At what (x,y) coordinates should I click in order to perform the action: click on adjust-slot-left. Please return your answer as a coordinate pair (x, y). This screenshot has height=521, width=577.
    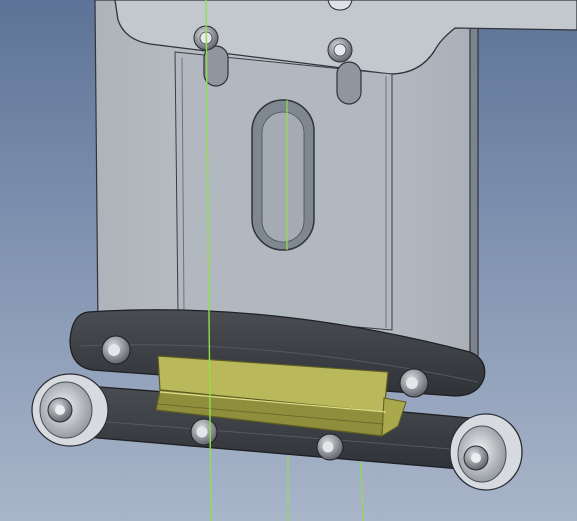
    Looking at the image, I should click on (216, 66).